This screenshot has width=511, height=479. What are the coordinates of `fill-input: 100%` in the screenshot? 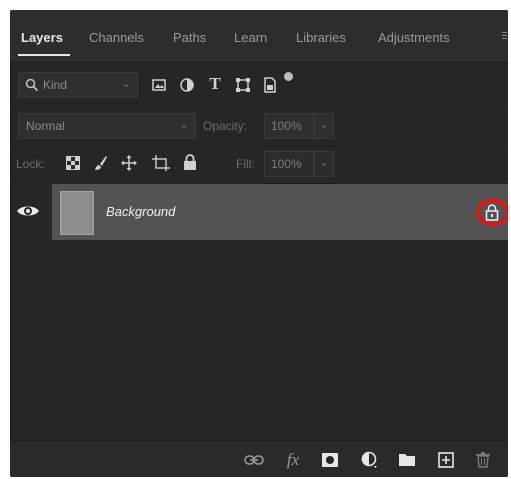 It's located at (289, 164).